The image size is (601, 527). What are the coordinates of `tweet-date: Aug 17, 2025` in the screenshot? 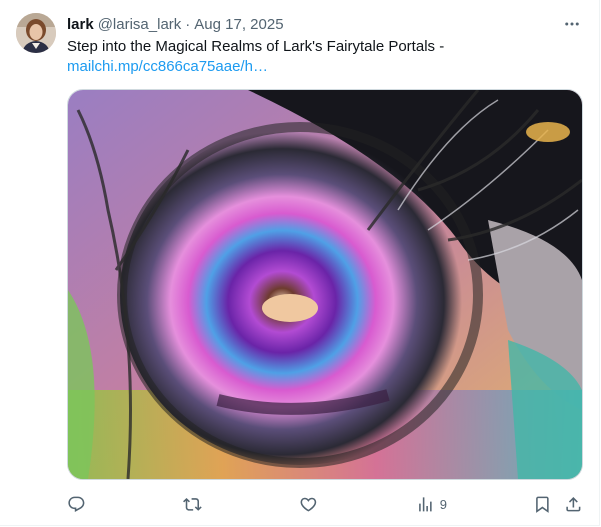 It's located at (238, 24).